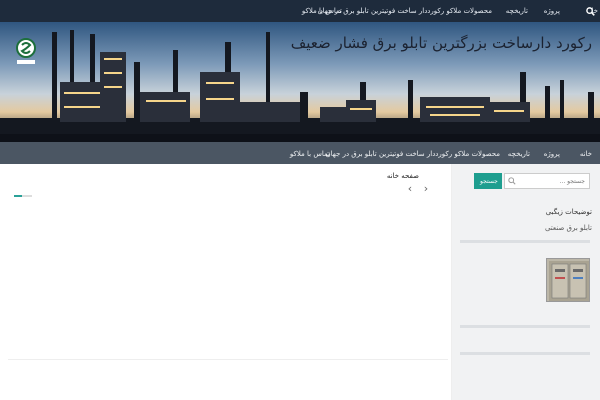 The width and height of the screenshot is (600, 400). Describe the element at coordinates (568, 212) in the screenshot. I see `widget-title: توضیحات زیگبی` at that location.